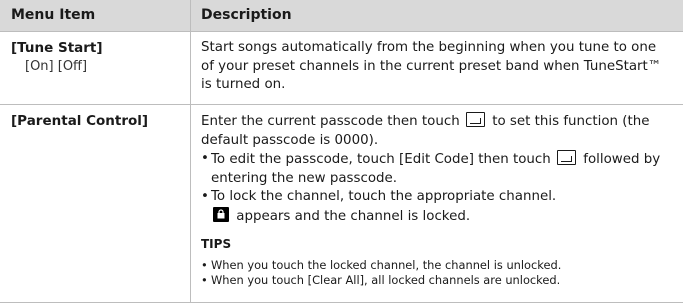 The image size is (683, 303). Describe the element at coordinates (330, 121) in the screenshot. I see `desc-part: Enter the current passcode then touch` at that location.